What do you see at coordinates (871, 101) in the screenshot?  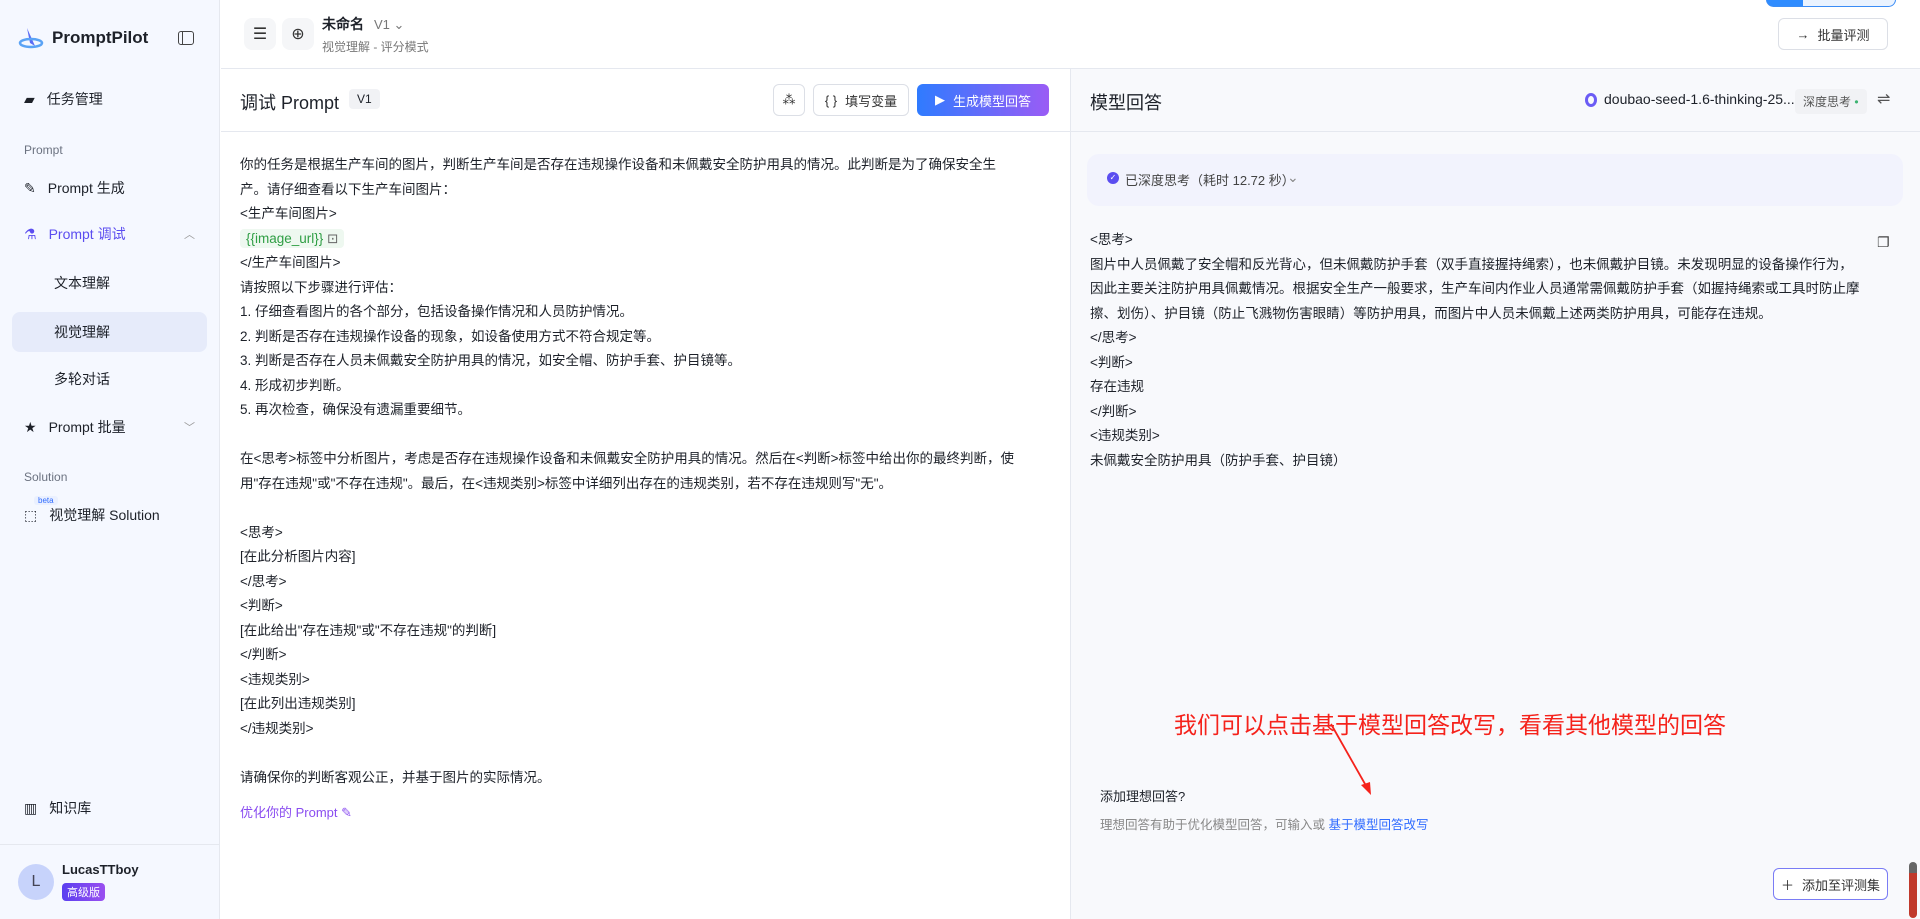 I see `button-label: 填写变量` at bounding box center [871, 101].